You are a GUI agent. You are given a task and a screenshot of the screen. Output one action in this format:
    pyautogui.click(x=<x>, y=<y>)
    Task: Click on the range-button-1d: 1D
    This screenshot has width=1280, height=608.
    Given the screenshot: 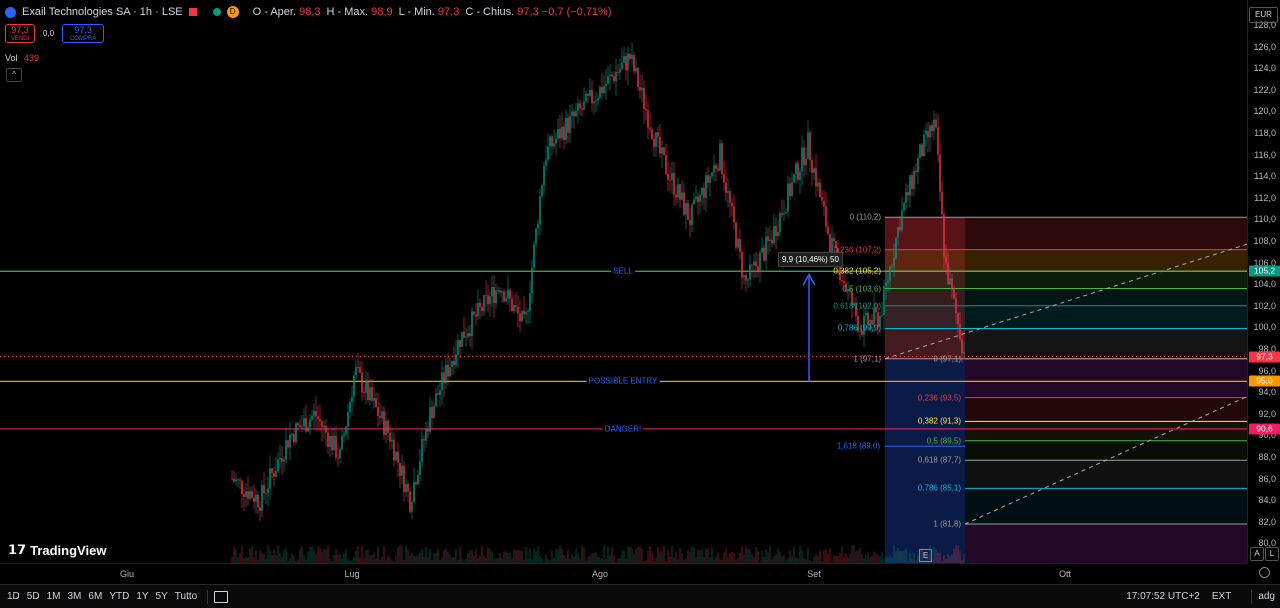 What is the action you would take?
    pyautogui.click(x=13, y=596)
    